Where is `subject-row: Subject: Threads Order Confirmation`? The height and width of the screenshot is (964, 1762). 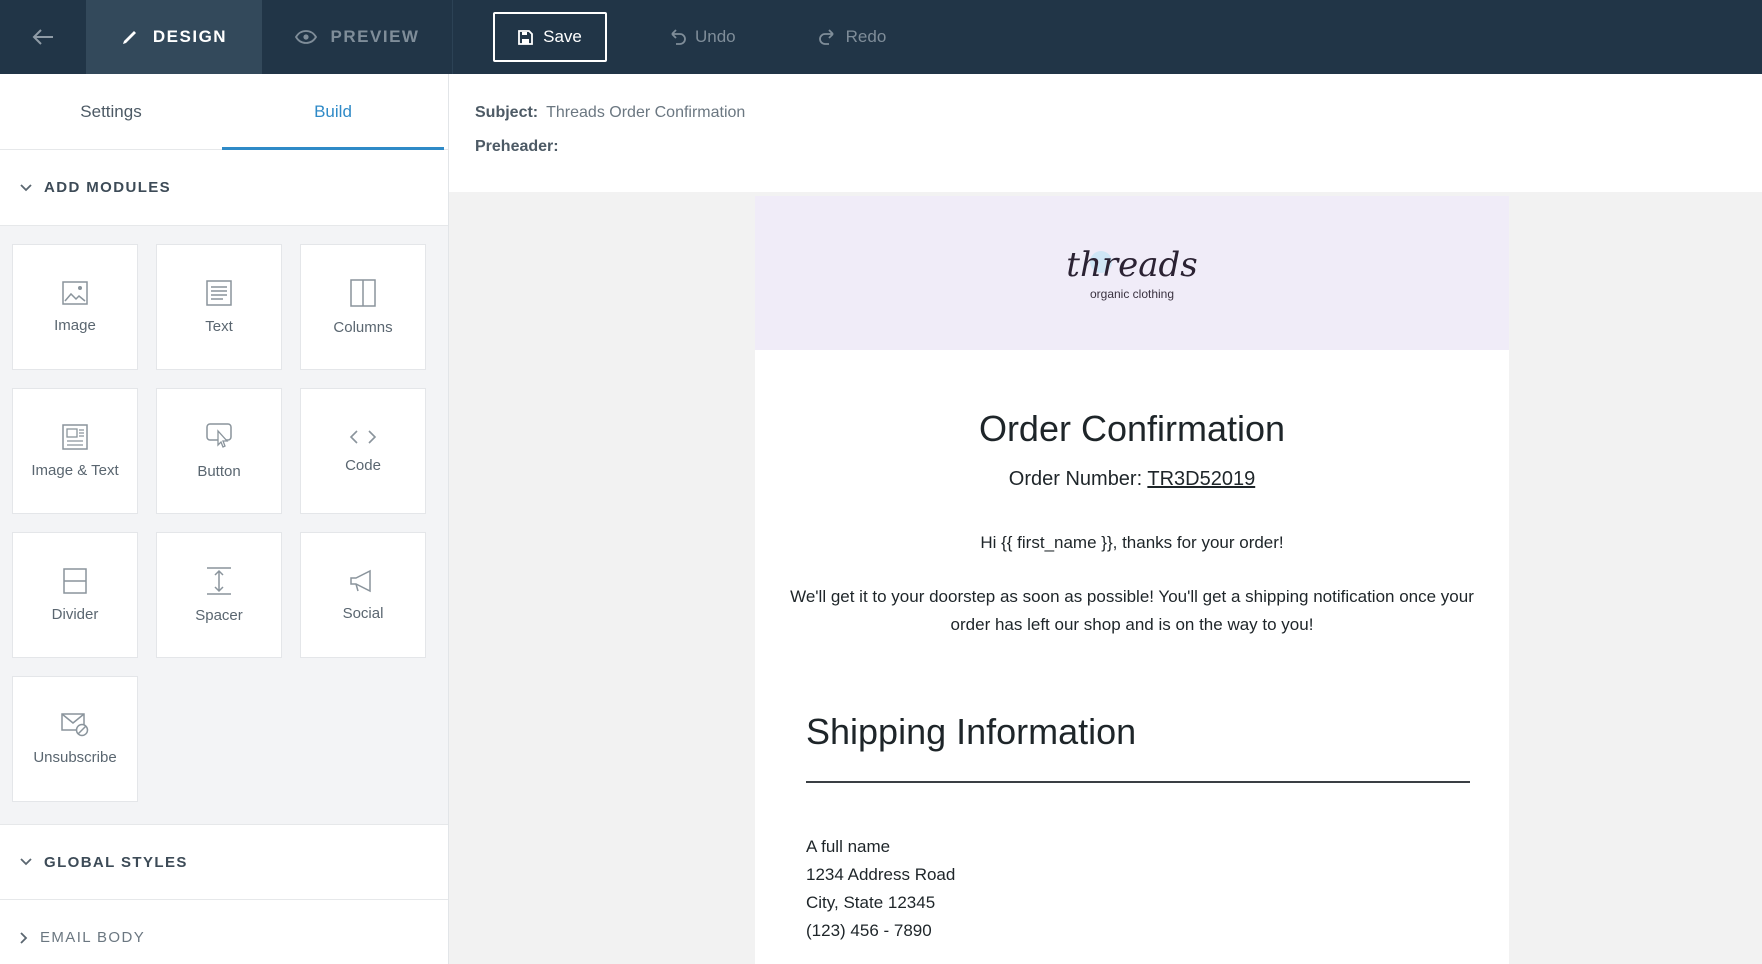 subject-row: Subject: Threads Order Confirmation is located at coordinates (1118, 121).